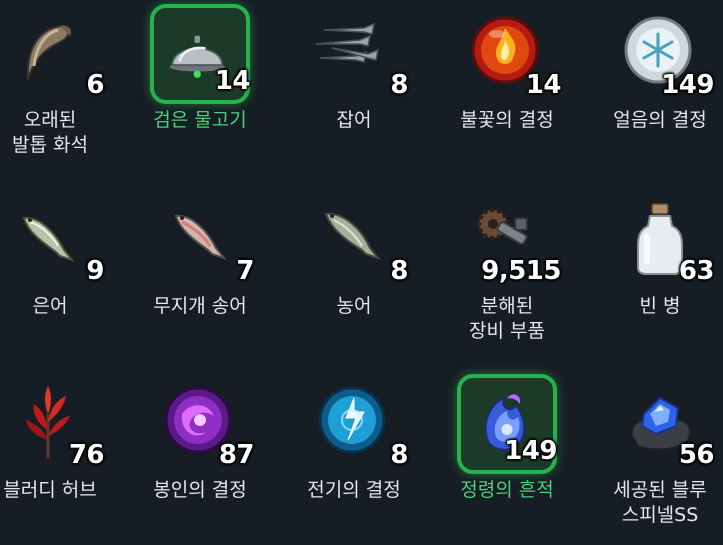 The width and height of the screenshot is (723, 545). I want to click on item-count: 63, so click(696, 271).